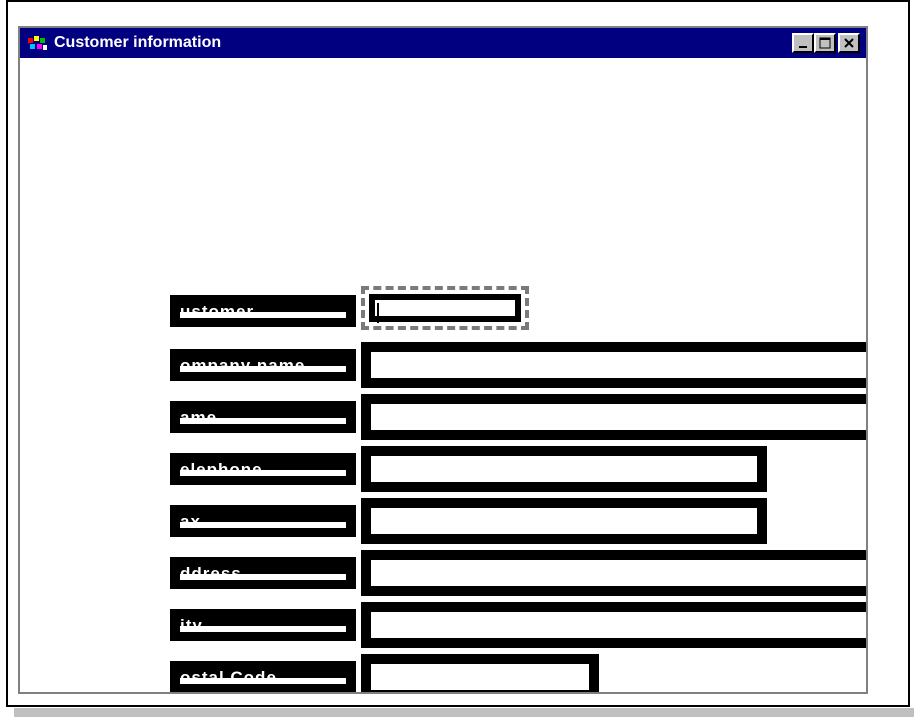  What do you see at coordinates (263, 573) in the screenshot?
I see `address-label: ddress` at bounding box center [263, 573].